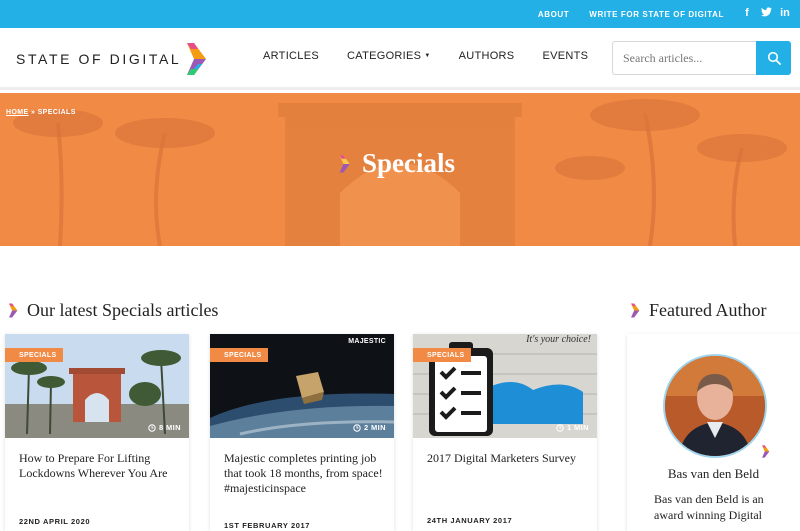 Image resolution: width=800 pixels, height=531 pixels. Describe the element at coordinates (400, 14) in the screenshot. I see `top-bar: ABOUT WRITE FOR STATE OF DIGITAL f in` at that location.